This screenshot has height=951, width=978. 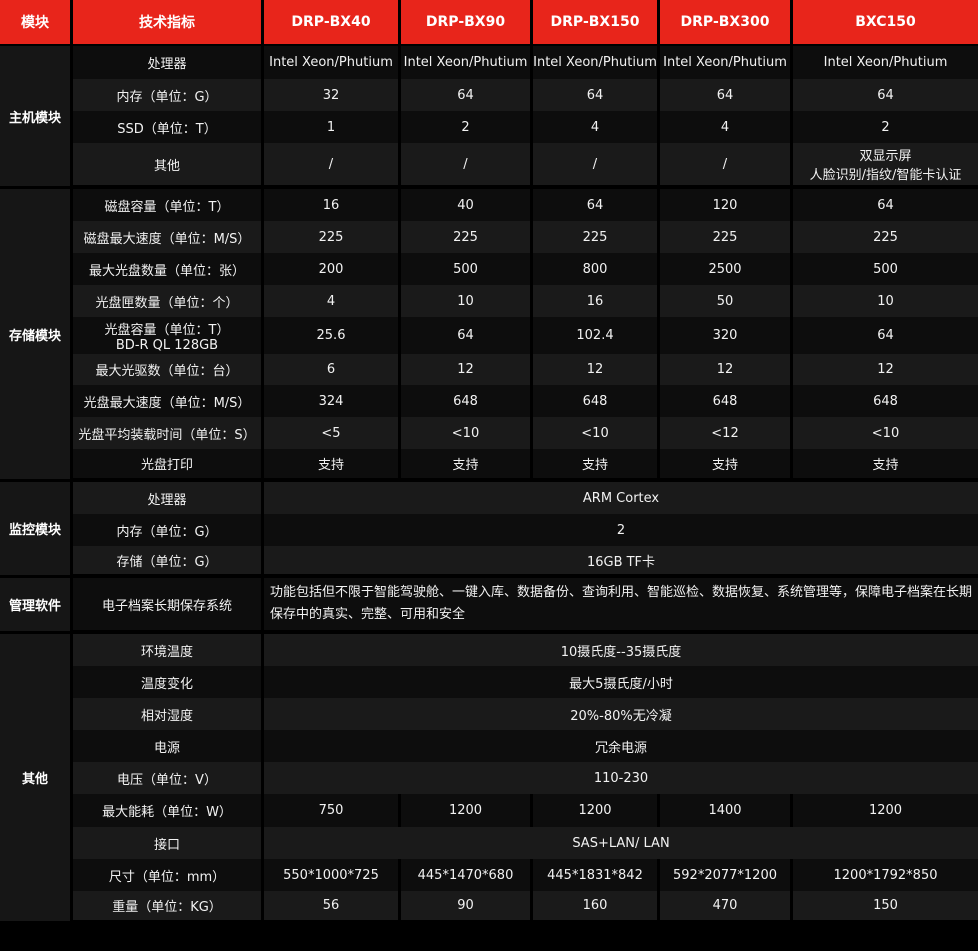 I want to click on value-cell: 160, so click(x=596, y=907).